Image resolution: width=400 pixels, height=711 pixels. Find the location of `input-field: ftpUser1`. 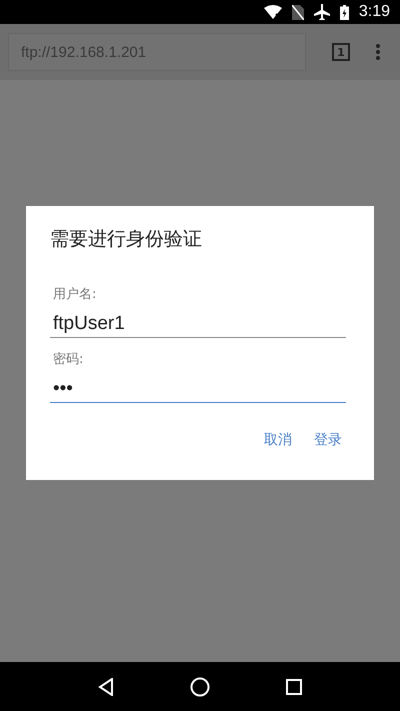

input-field: ftpUser1 is located at coordinates (198, 320).